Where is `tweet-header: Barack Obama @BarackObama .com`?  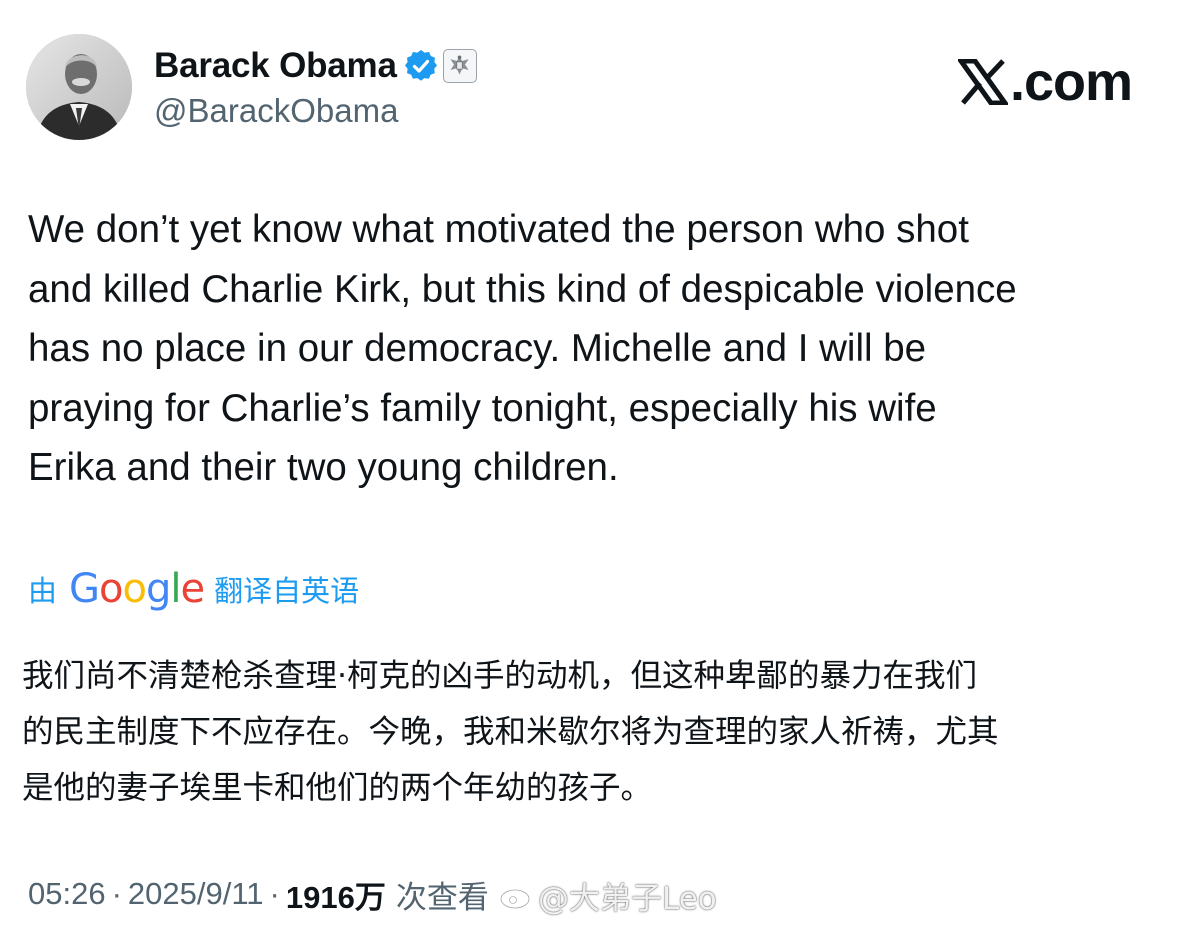
tweet-header: Barack Obama @BarackObama .com is located at coordinates (591, 89).